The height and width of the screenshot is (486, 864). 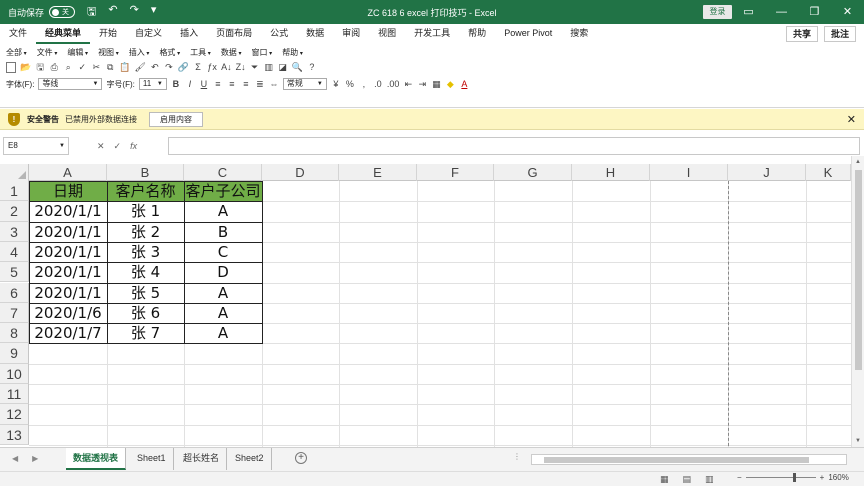 What do you see at coordinates (739, 477) in the screenshot?
I see `zoom-out-icon: −` at bounding box center [739, 477].